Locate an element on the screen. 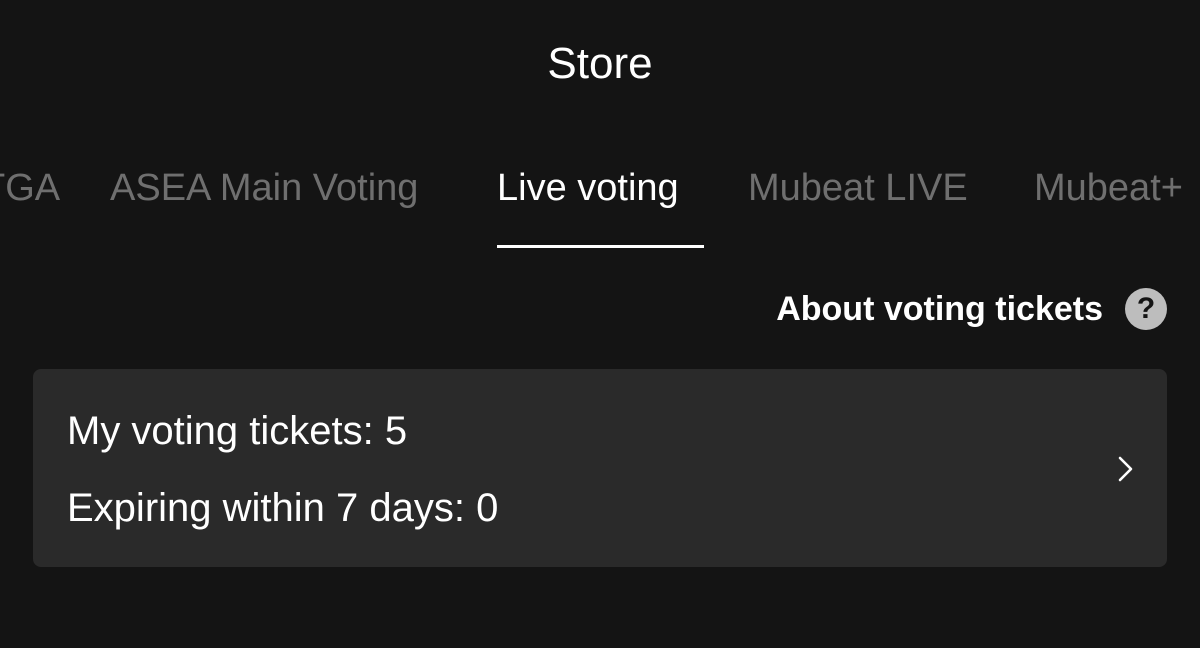  tab-mubeat-plus: Mubeat+ is located at coordinates (1108, 188).